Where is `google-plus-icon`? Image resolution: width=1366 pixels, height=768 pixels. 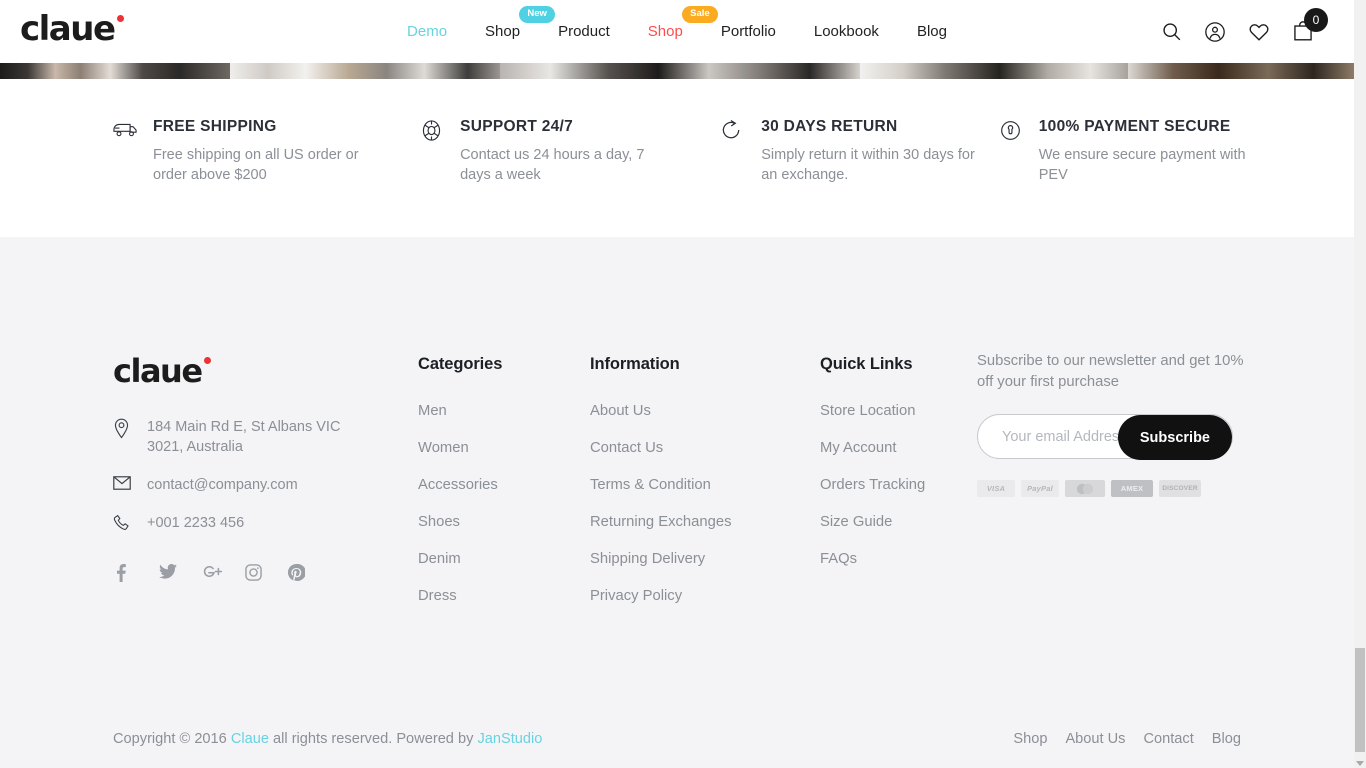 google-plus-icon is located at coordinates (212, 573).